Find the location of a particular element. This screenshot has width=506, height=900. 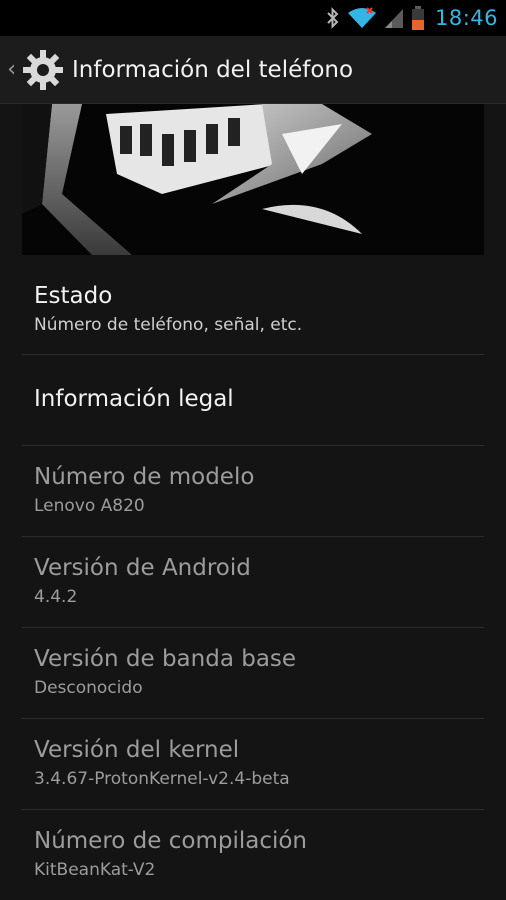

wifi-icon is located at coordinates (362, 18).